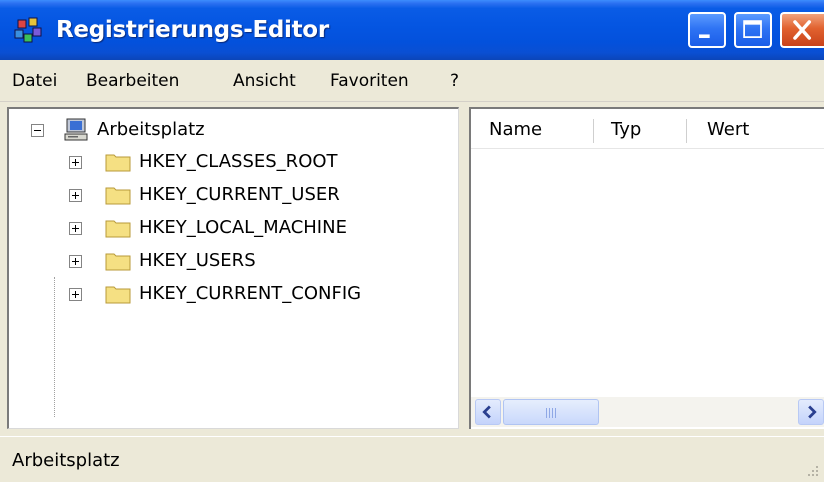 The height and width of the screenshot is (482, 824). I want to click on menu-ansicht: Ansicht, so click(264, 81).